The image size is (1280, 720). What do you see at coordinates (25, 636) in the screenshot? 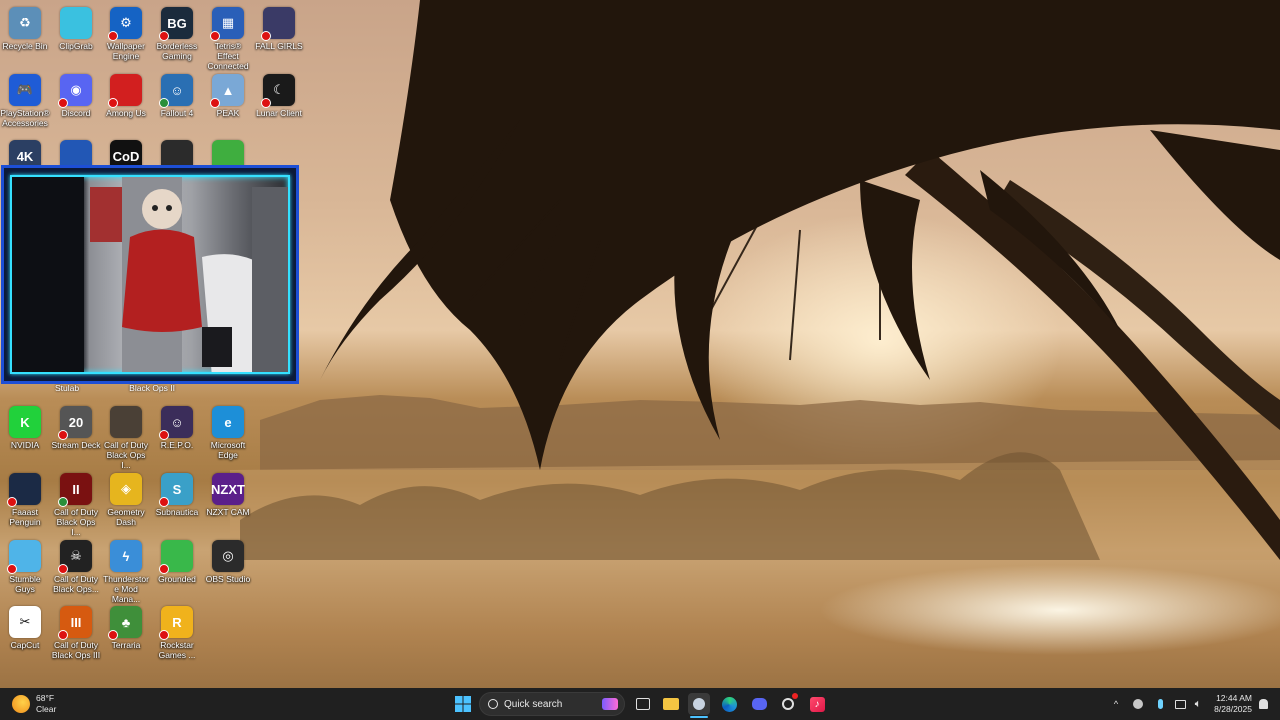
I see `desktop-icon-capcut: ✂ CapCut` at bounding box center [25, 636].